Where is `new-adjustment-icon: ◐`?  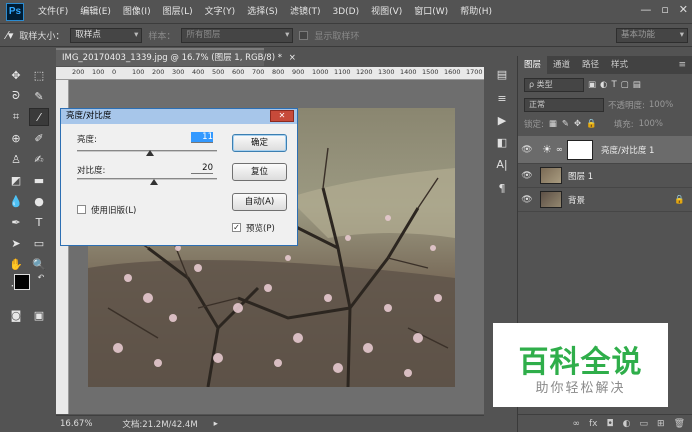
new-adjustment-icon: ◐ is located at coordinates (627, 424).